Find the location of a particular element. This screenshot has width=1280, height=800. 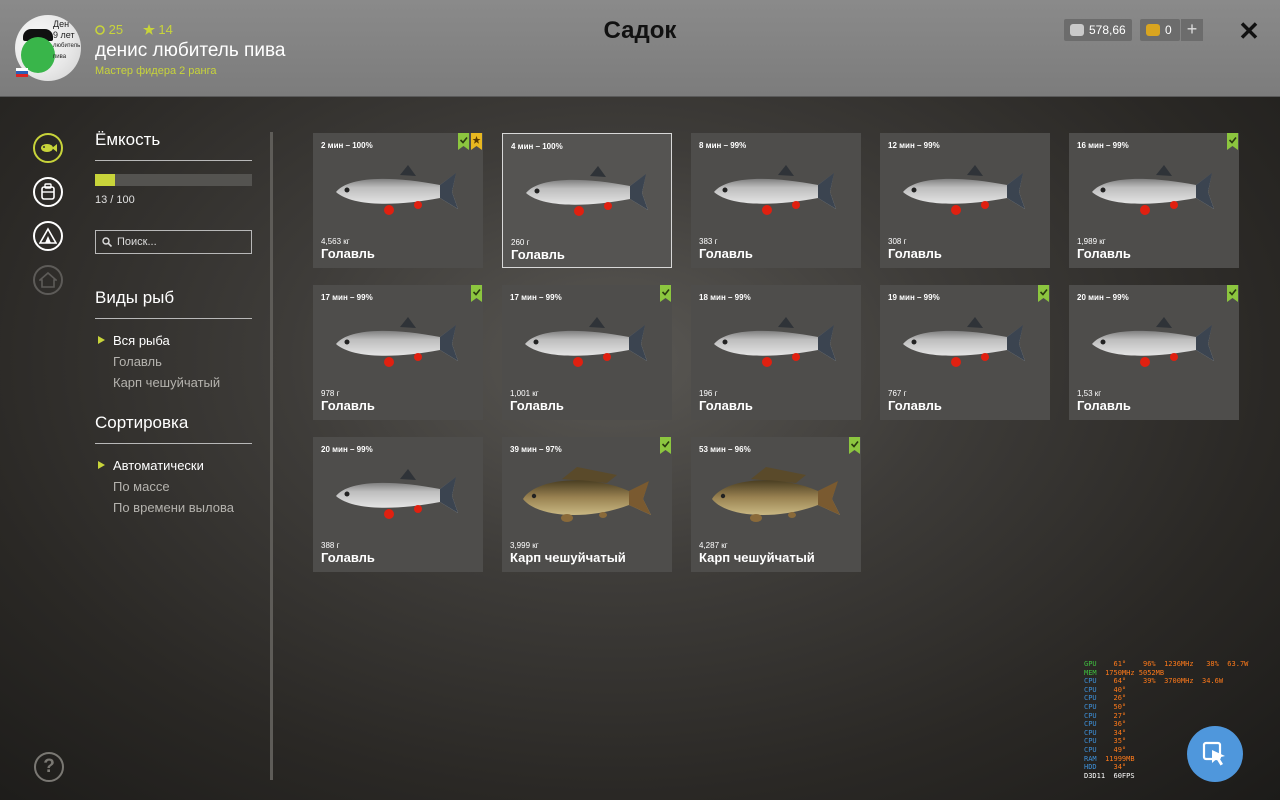

fish-weight: 388 г is located at coordinates (330, 545).